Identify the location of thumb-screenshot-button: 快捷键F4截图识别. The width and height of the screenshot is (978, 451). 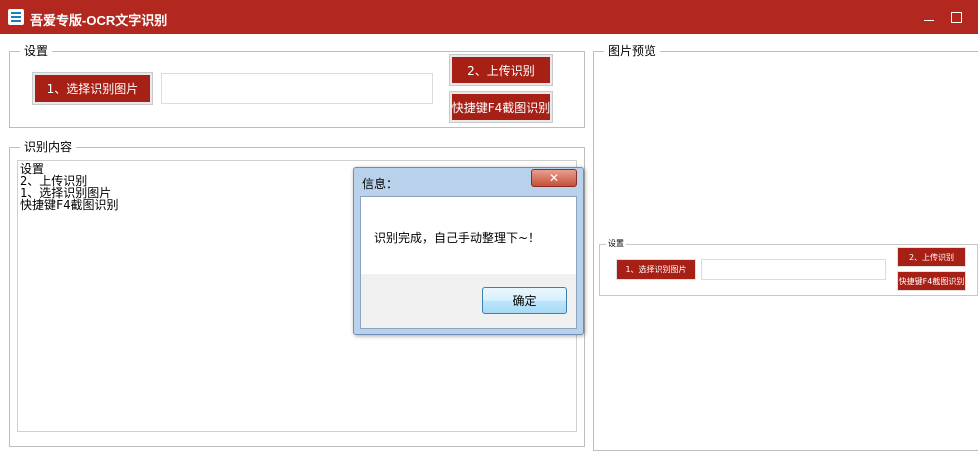
(931, 281).